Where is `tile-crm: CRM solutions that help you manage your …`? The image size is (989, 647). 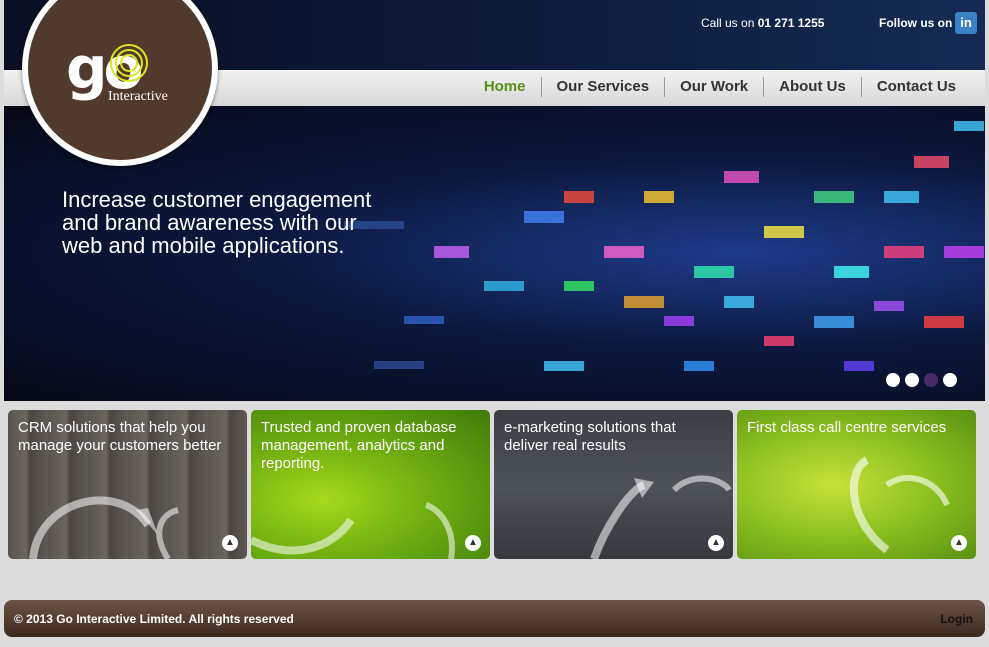
tile-crm: CRM solutions that help you manage your … is located at coordinates (127, 484).